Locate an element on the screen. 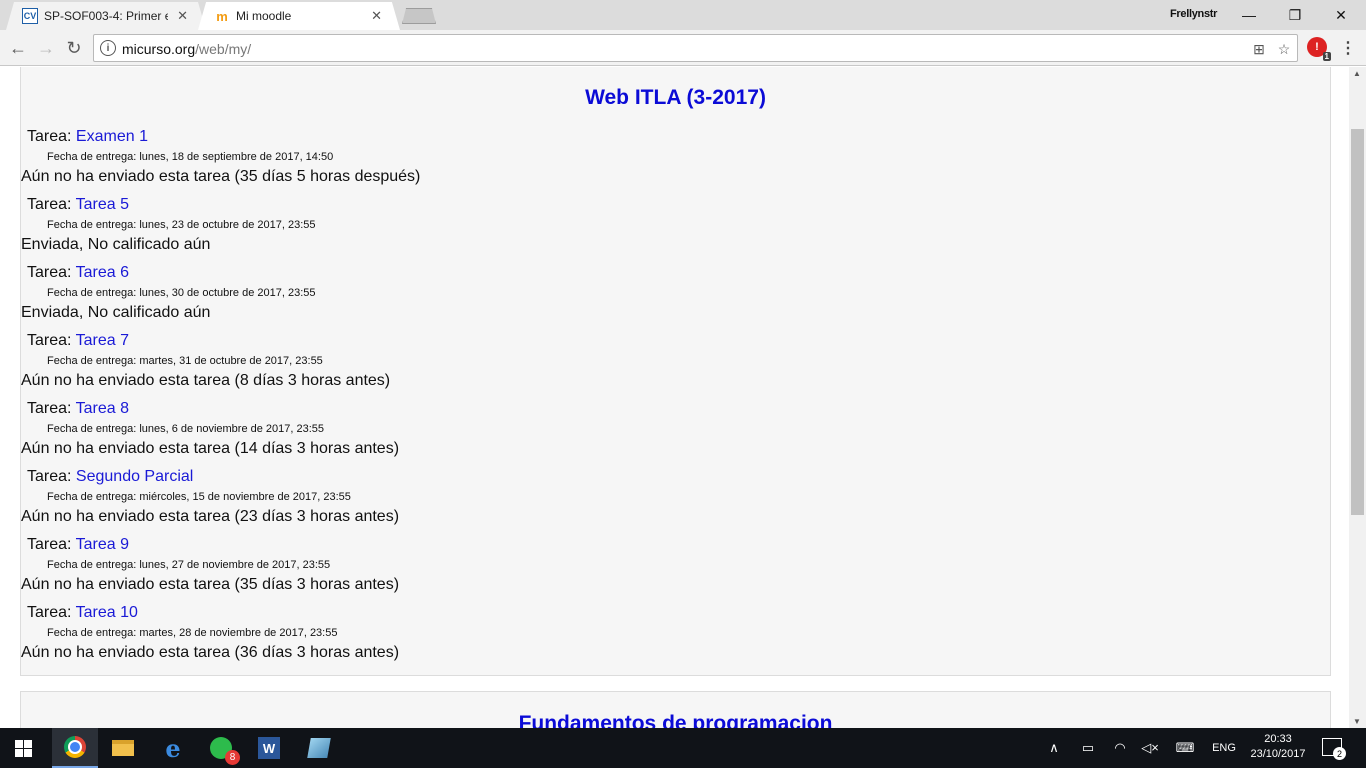 This screenshot has height=768, width=1366. tab-course-exam: CV SP-SOF003-4: Primer exa ✕ is located at coordinates (106, 16).